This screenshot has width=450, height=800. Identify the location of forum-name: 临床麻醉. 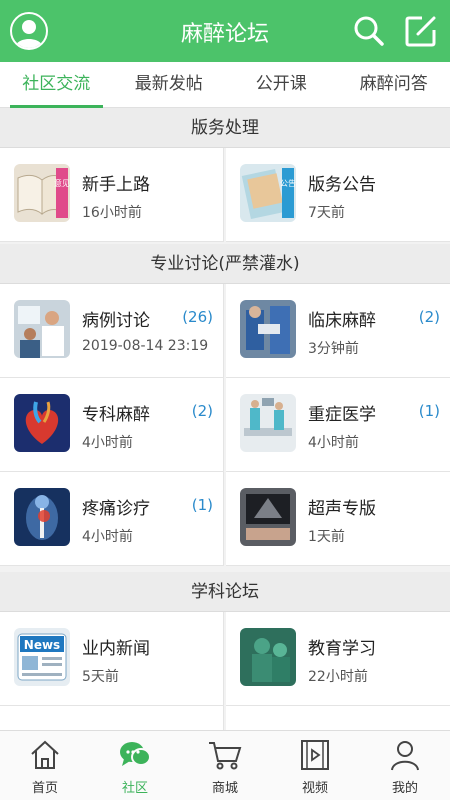
(342, 321).